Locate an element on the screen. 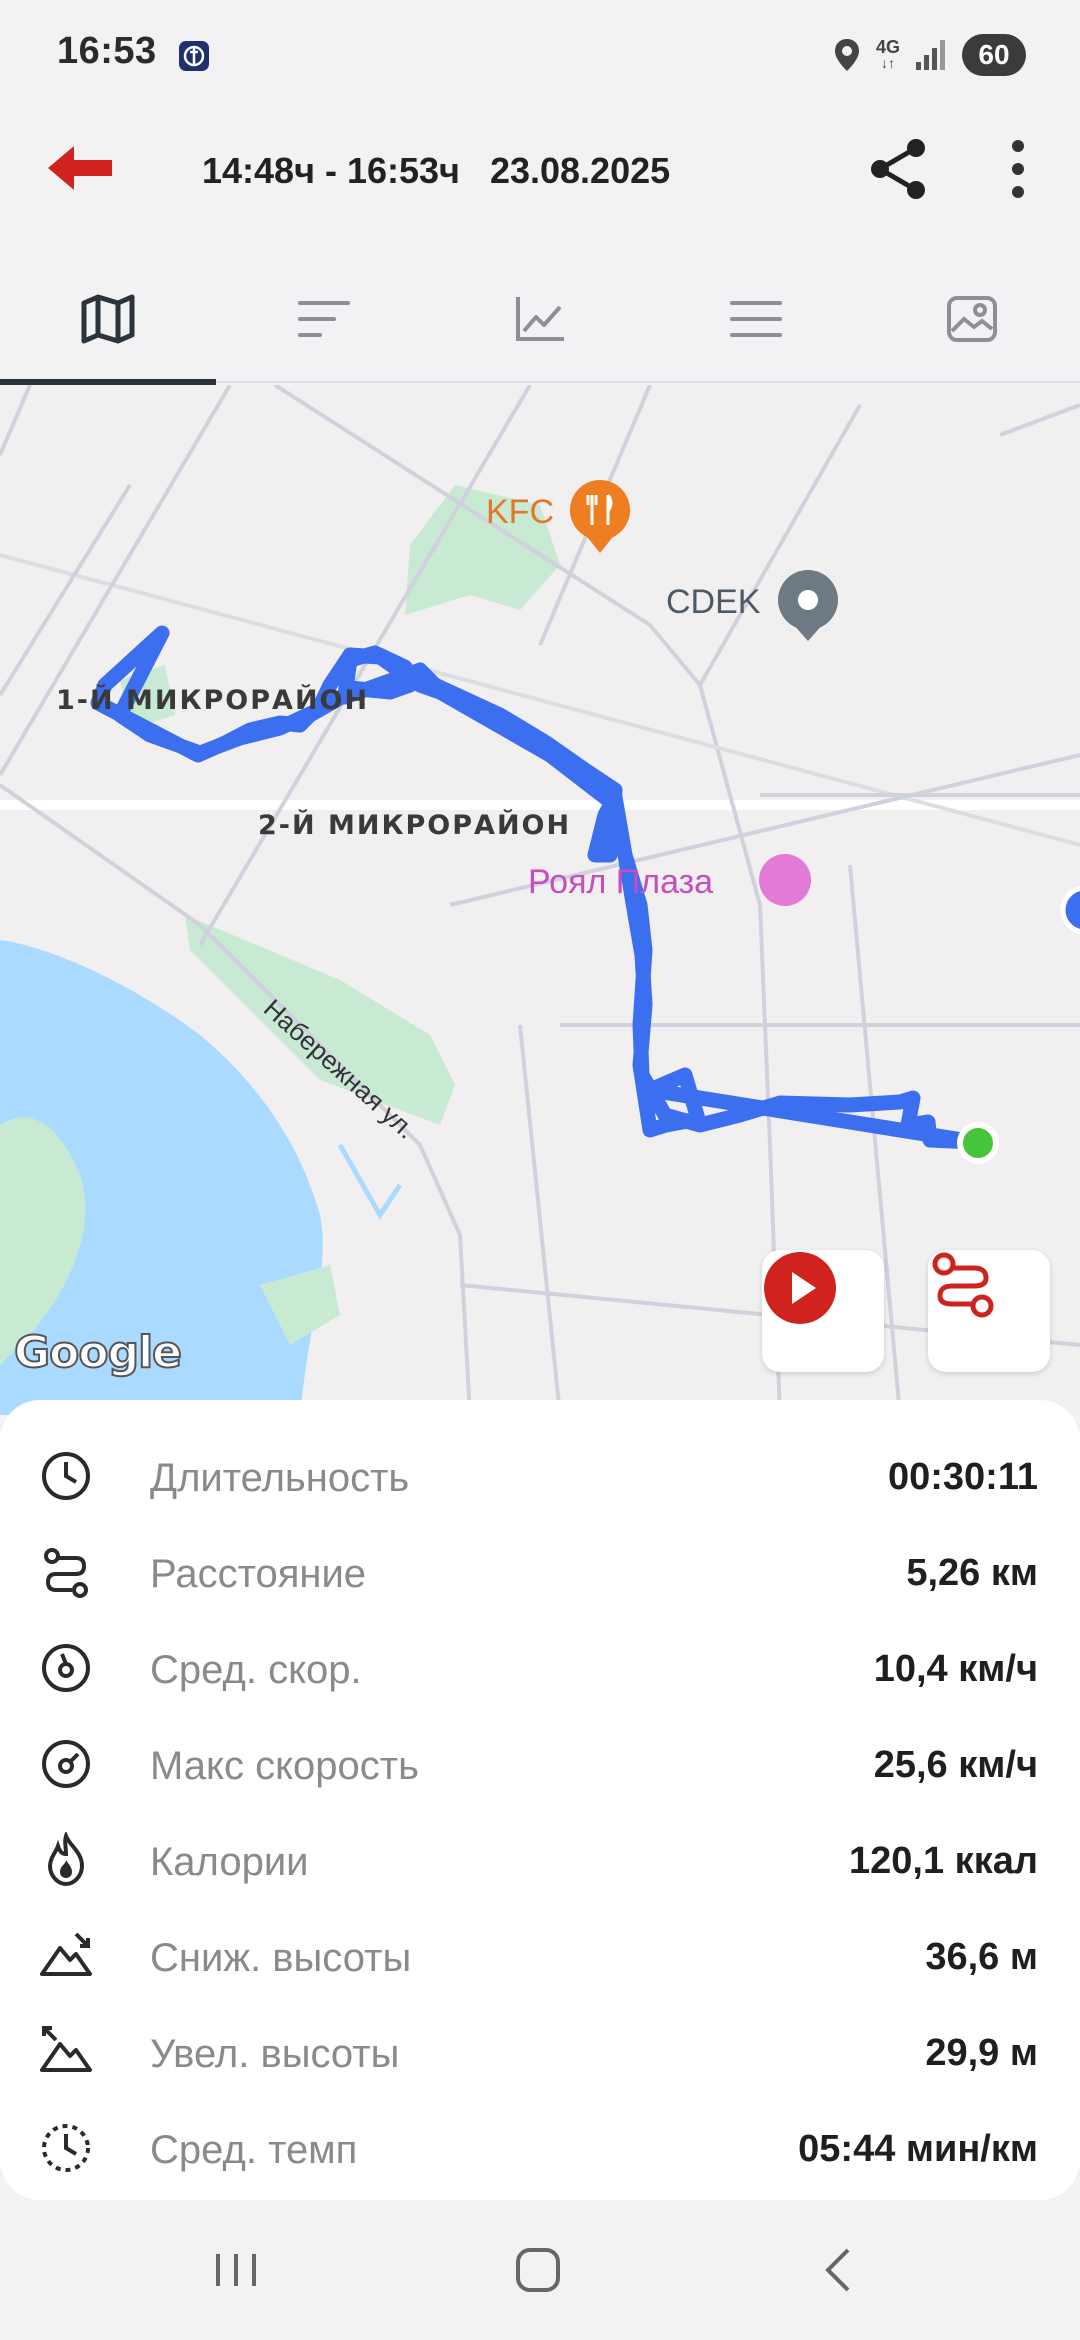  play-route-button is located at coordinates (823, 1311).